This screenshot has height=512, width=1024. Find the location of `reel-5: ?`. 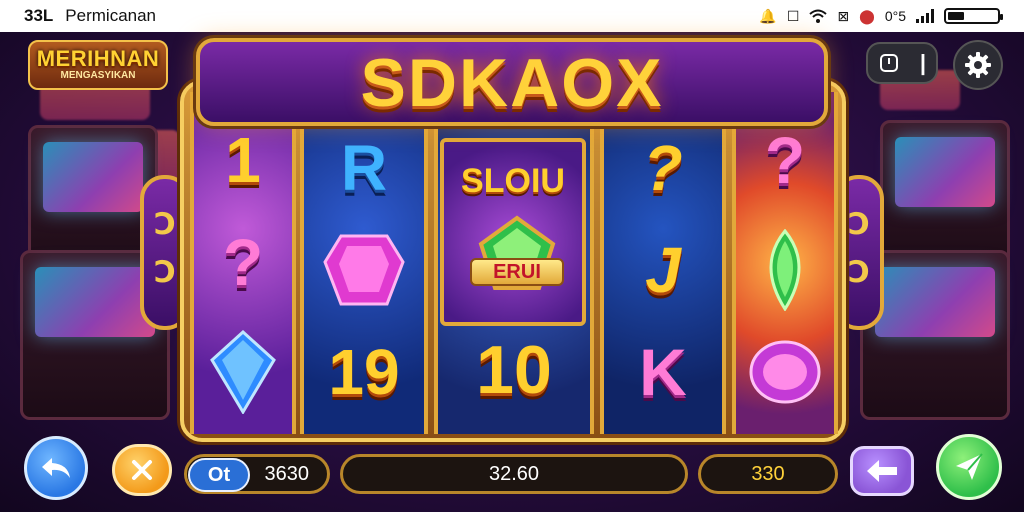

reel-5: ? is located at coordinates (785, 263).